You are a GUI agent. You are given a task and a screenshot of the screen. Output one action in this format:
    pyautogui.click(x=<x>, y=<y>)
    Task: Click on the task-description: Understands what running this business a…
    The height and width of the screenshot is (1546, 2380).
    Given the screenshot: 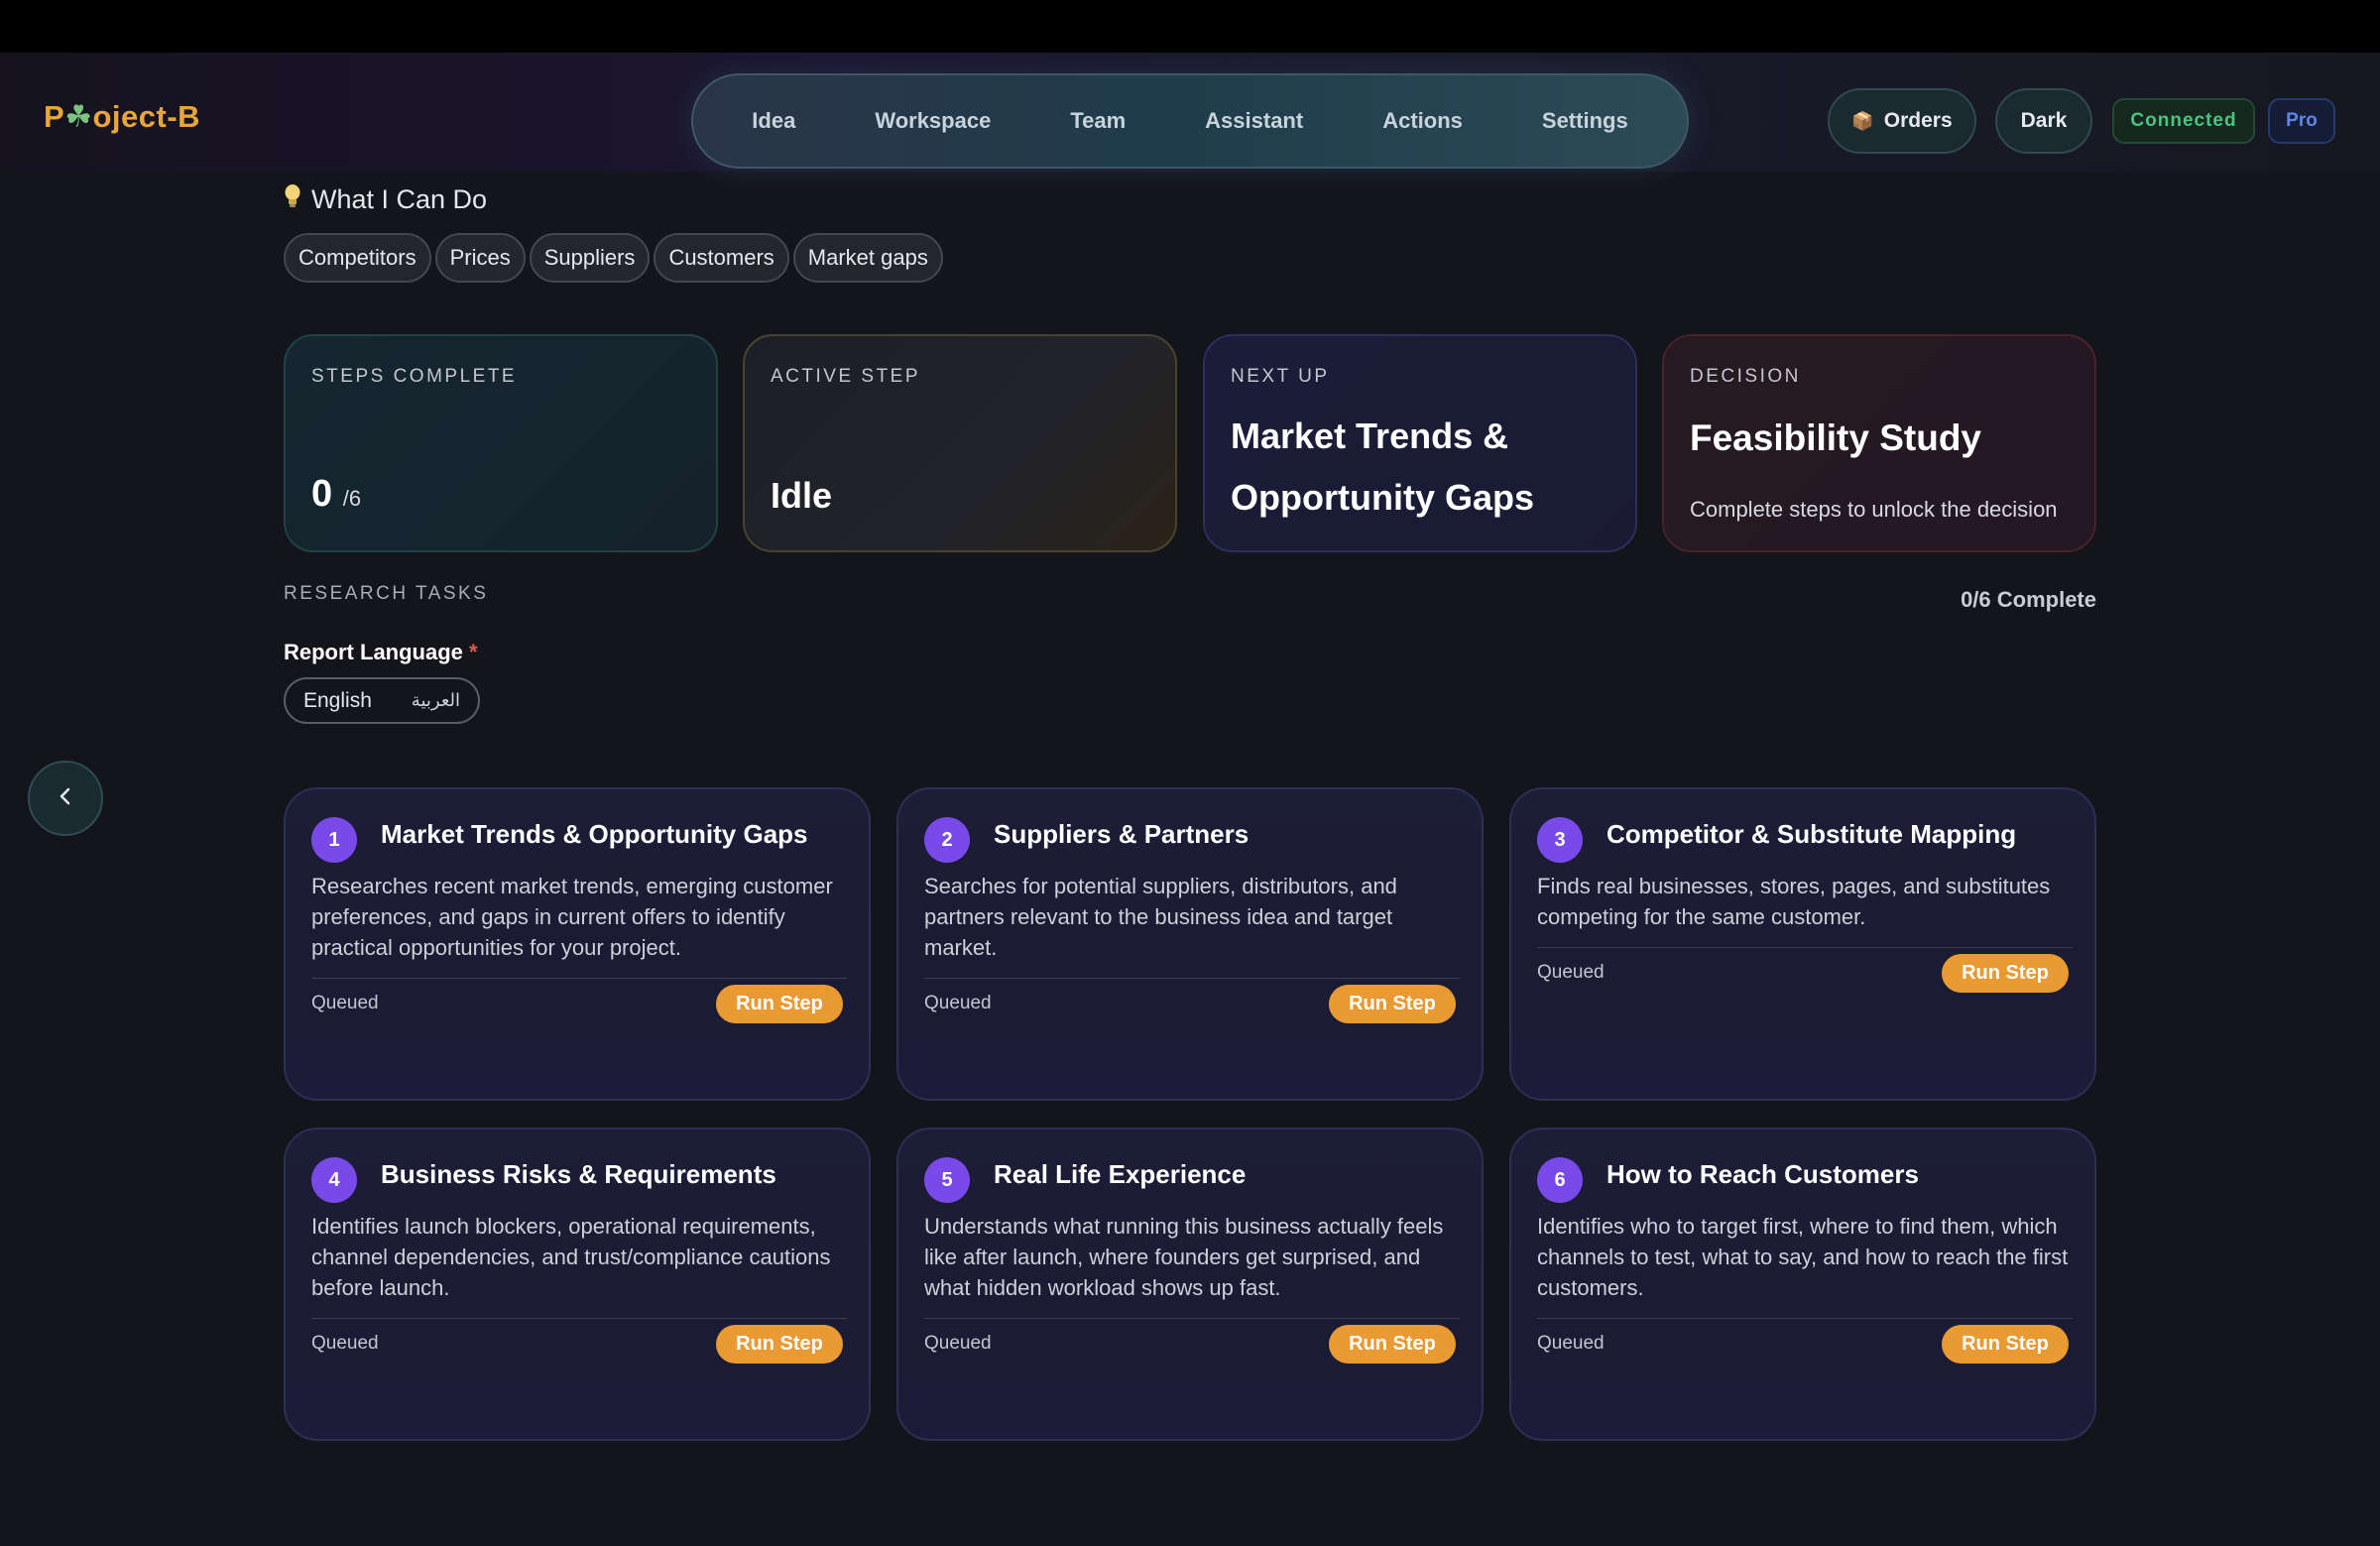 What is the action you would take?
    pyautogui.click(x=1184, y=1257)
    